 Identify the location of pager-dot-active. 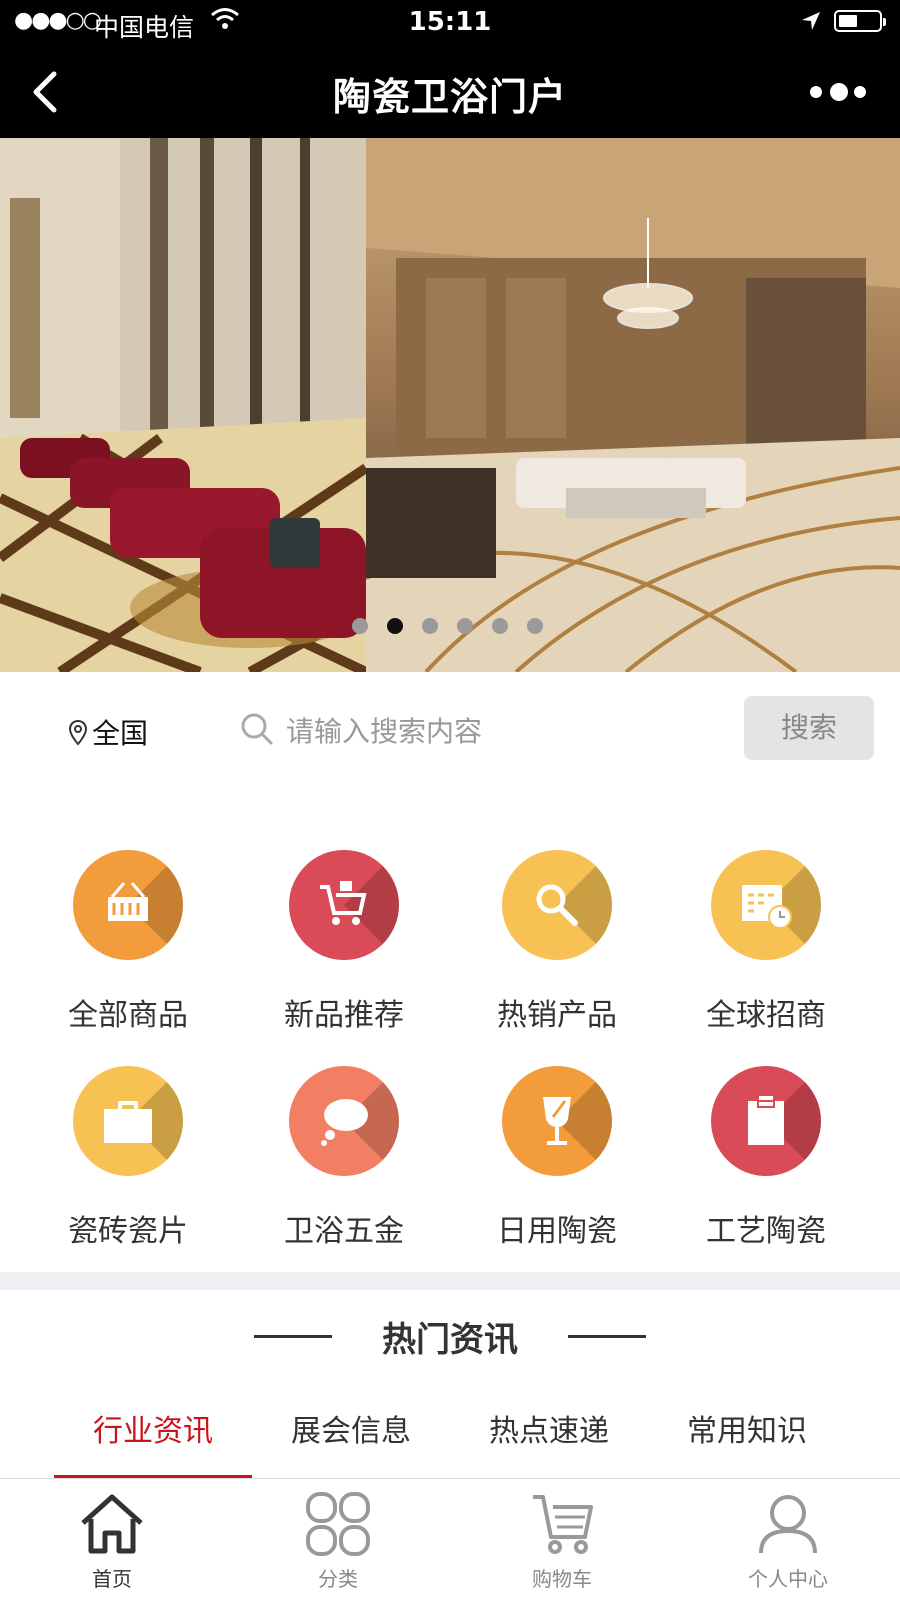
(395, 626).